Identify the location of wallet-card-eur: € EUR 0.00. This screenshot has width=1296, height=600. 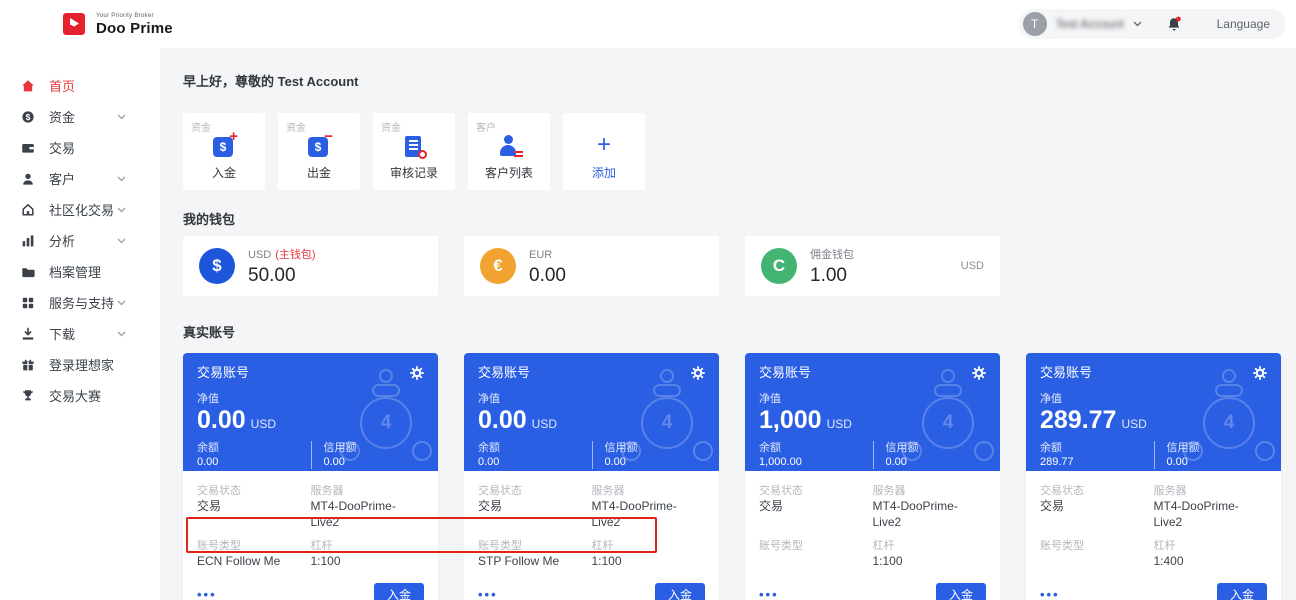
(591, 266).